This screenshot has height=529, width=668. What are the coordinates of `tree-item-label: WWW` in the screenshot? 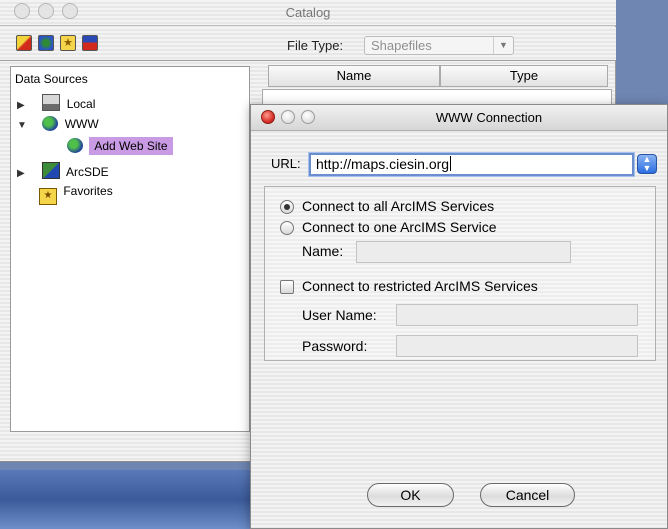 It's located at (81, 124).